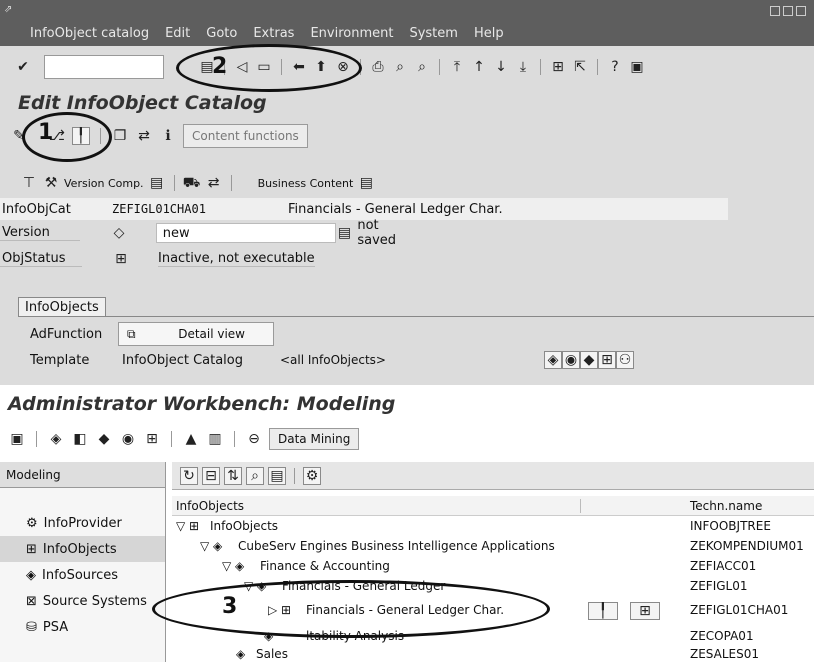  What do you see at coordinates (493, 526) in the screenshot?
I see `tree-row: ▽ ⊞ InfoObjects INFOOBJTREE` at bounding box center [493, 526].